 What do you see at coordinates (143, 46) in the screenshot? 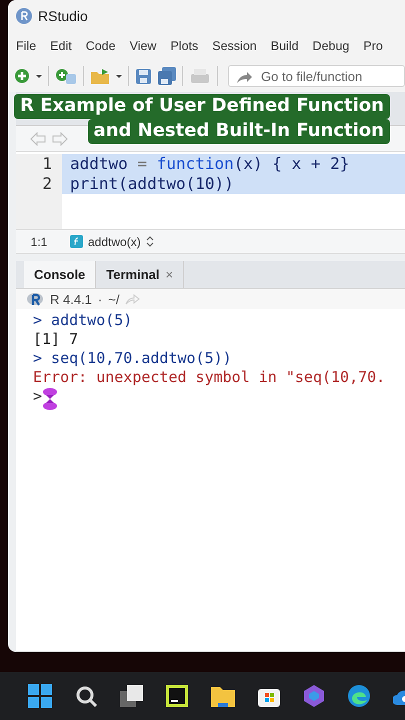
I see `menu-item: View` at bounding box center [143, 46].